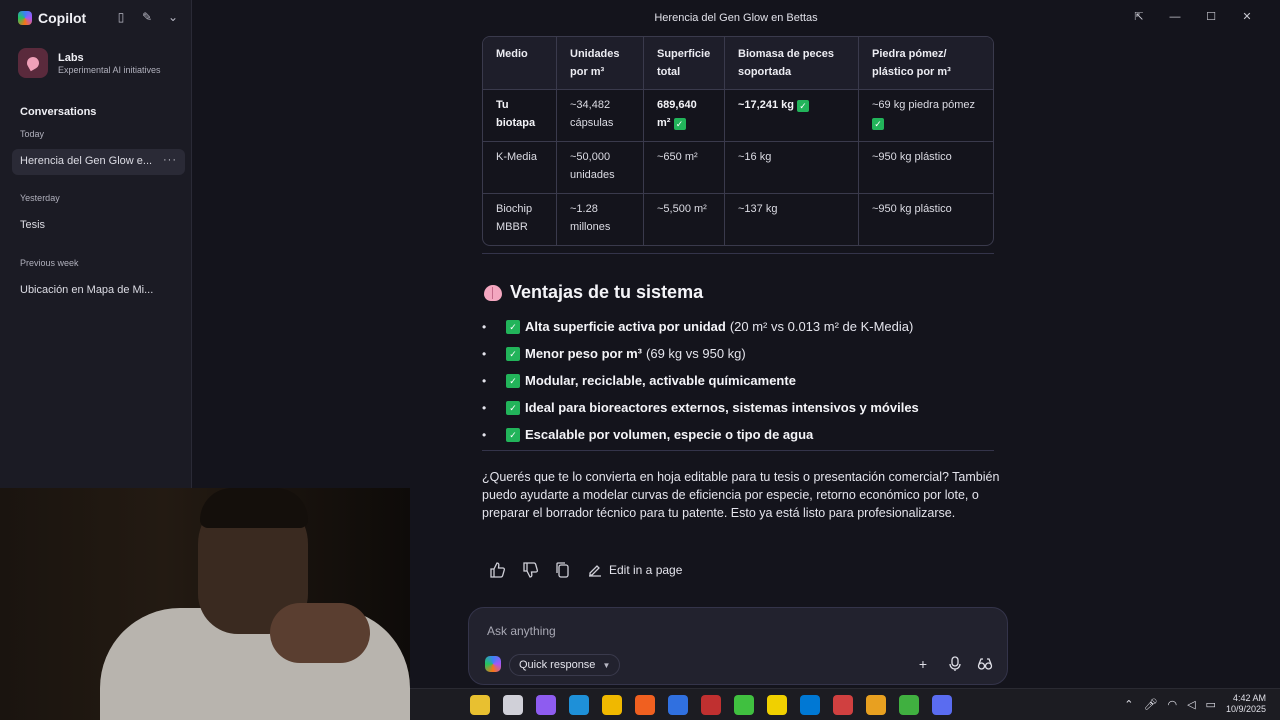 Image resolution: width=1280 pixels, height=720 pixels. I want to click on copy-icon, so click(563, 570).